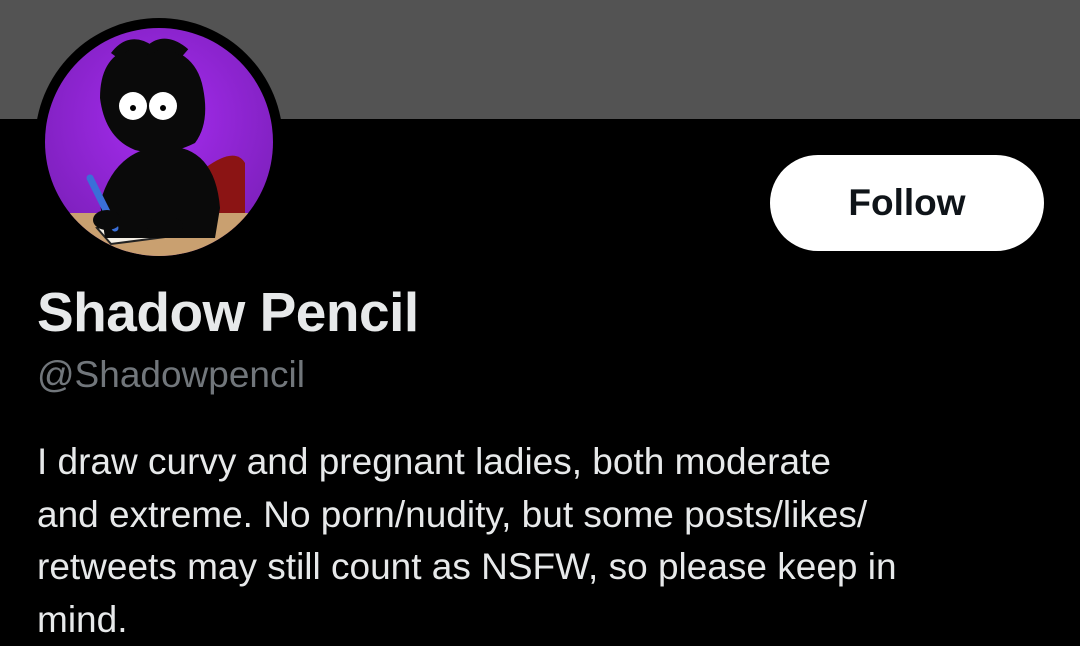 The height and width of the screenshot is (646, 1080). What do you see at coordinates (228, 312) in the screenshot?
I see `display-name: Shadow Pencil` at bounding box center [228, 312].